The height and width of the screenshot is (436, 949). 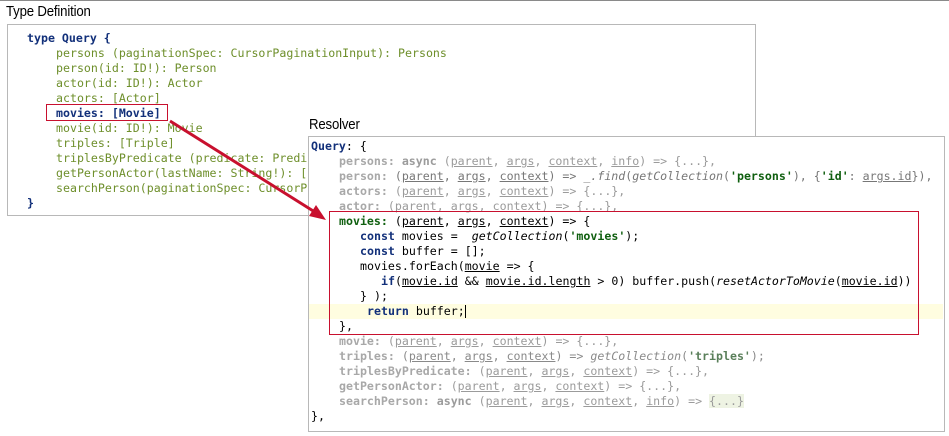 I want to click on connector-arrow-head, so click(x=317, y=212).